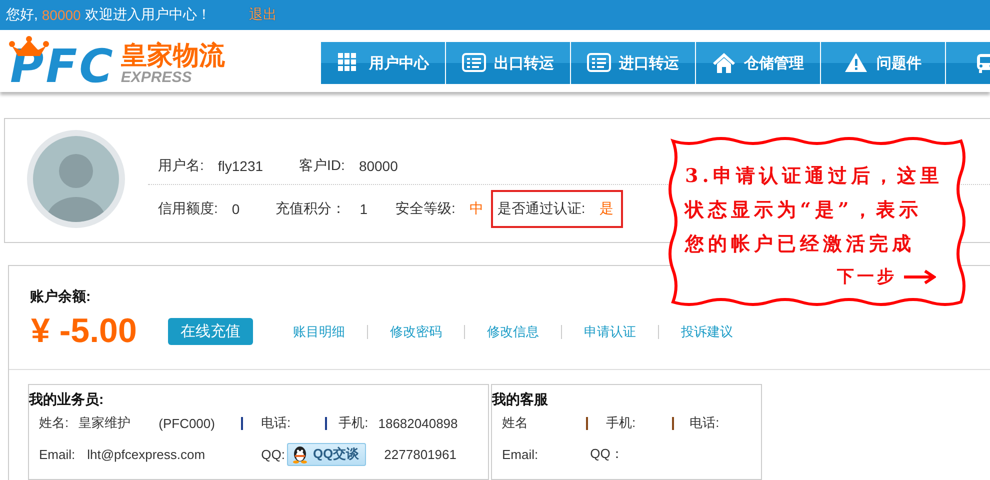 Image resolution: width=990 pixels, height=480 pixels. What do you see at coordinates (607, 454) in the screenshot?
I see `field-label: QQ：` at bounding box center [607, 454].